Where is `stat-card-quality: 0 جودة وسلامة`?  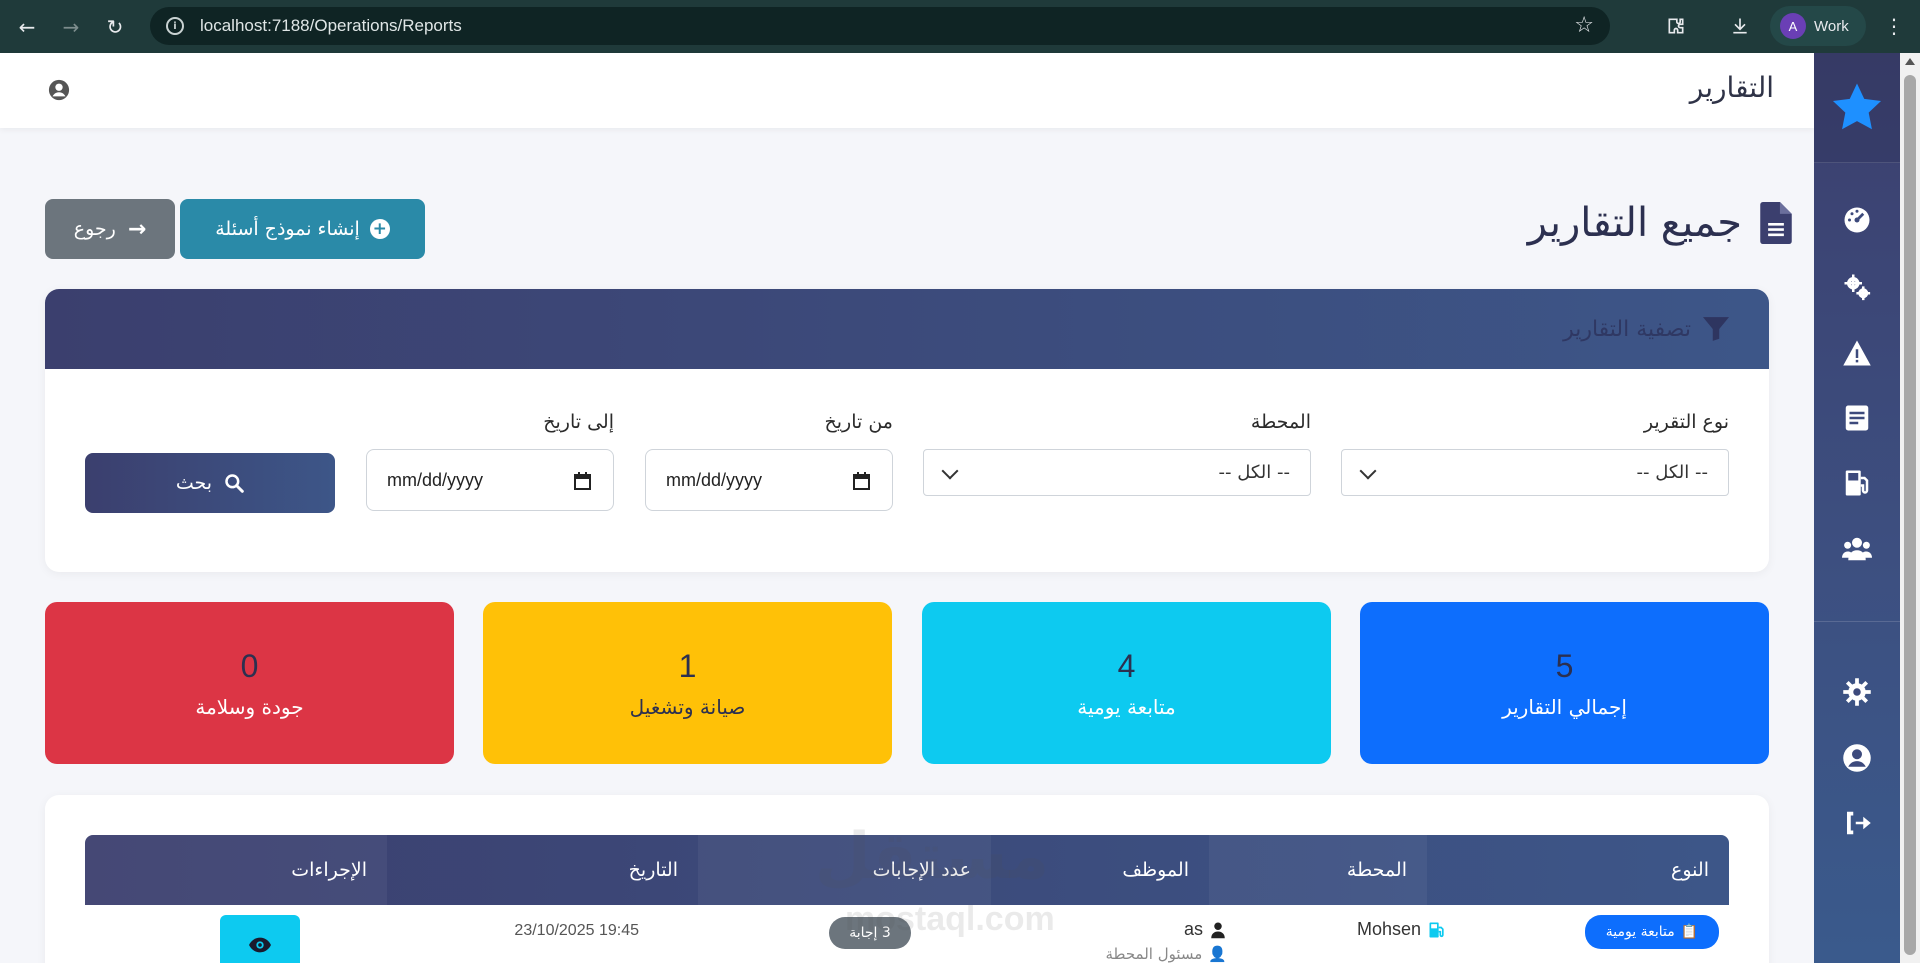
stat-card-quality: 0 جودة وسلامة is located at coordinates (249, 683).